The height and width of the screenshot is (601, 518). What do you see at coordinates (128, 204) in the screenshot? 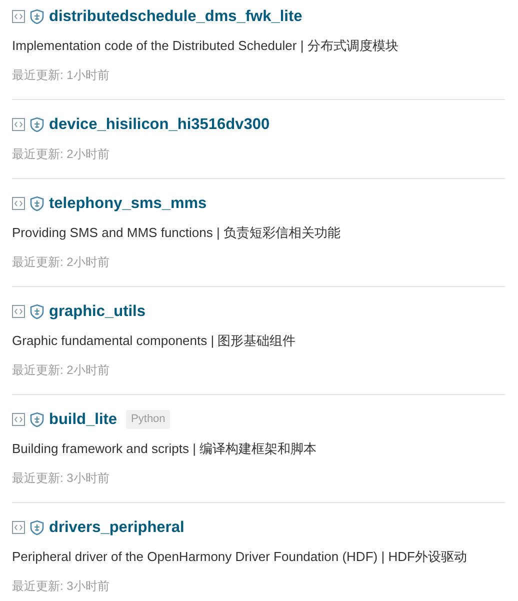
I see `repo-link: telephony_sms_mms` at bounding box center [128, 204].